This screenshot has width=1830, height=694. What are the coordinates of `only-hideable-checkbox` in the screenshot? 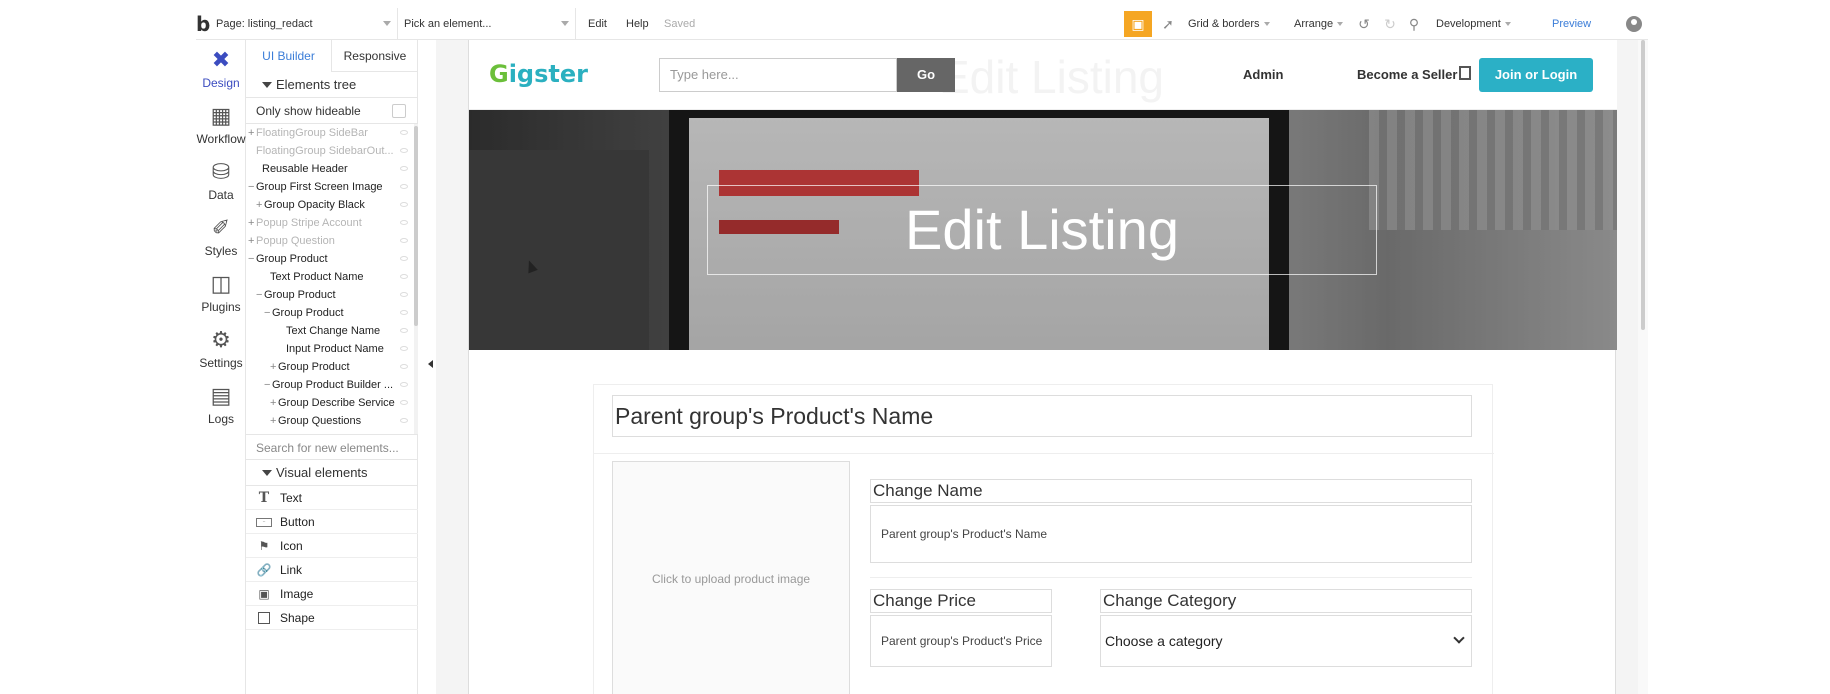 It's located at (399, 111).